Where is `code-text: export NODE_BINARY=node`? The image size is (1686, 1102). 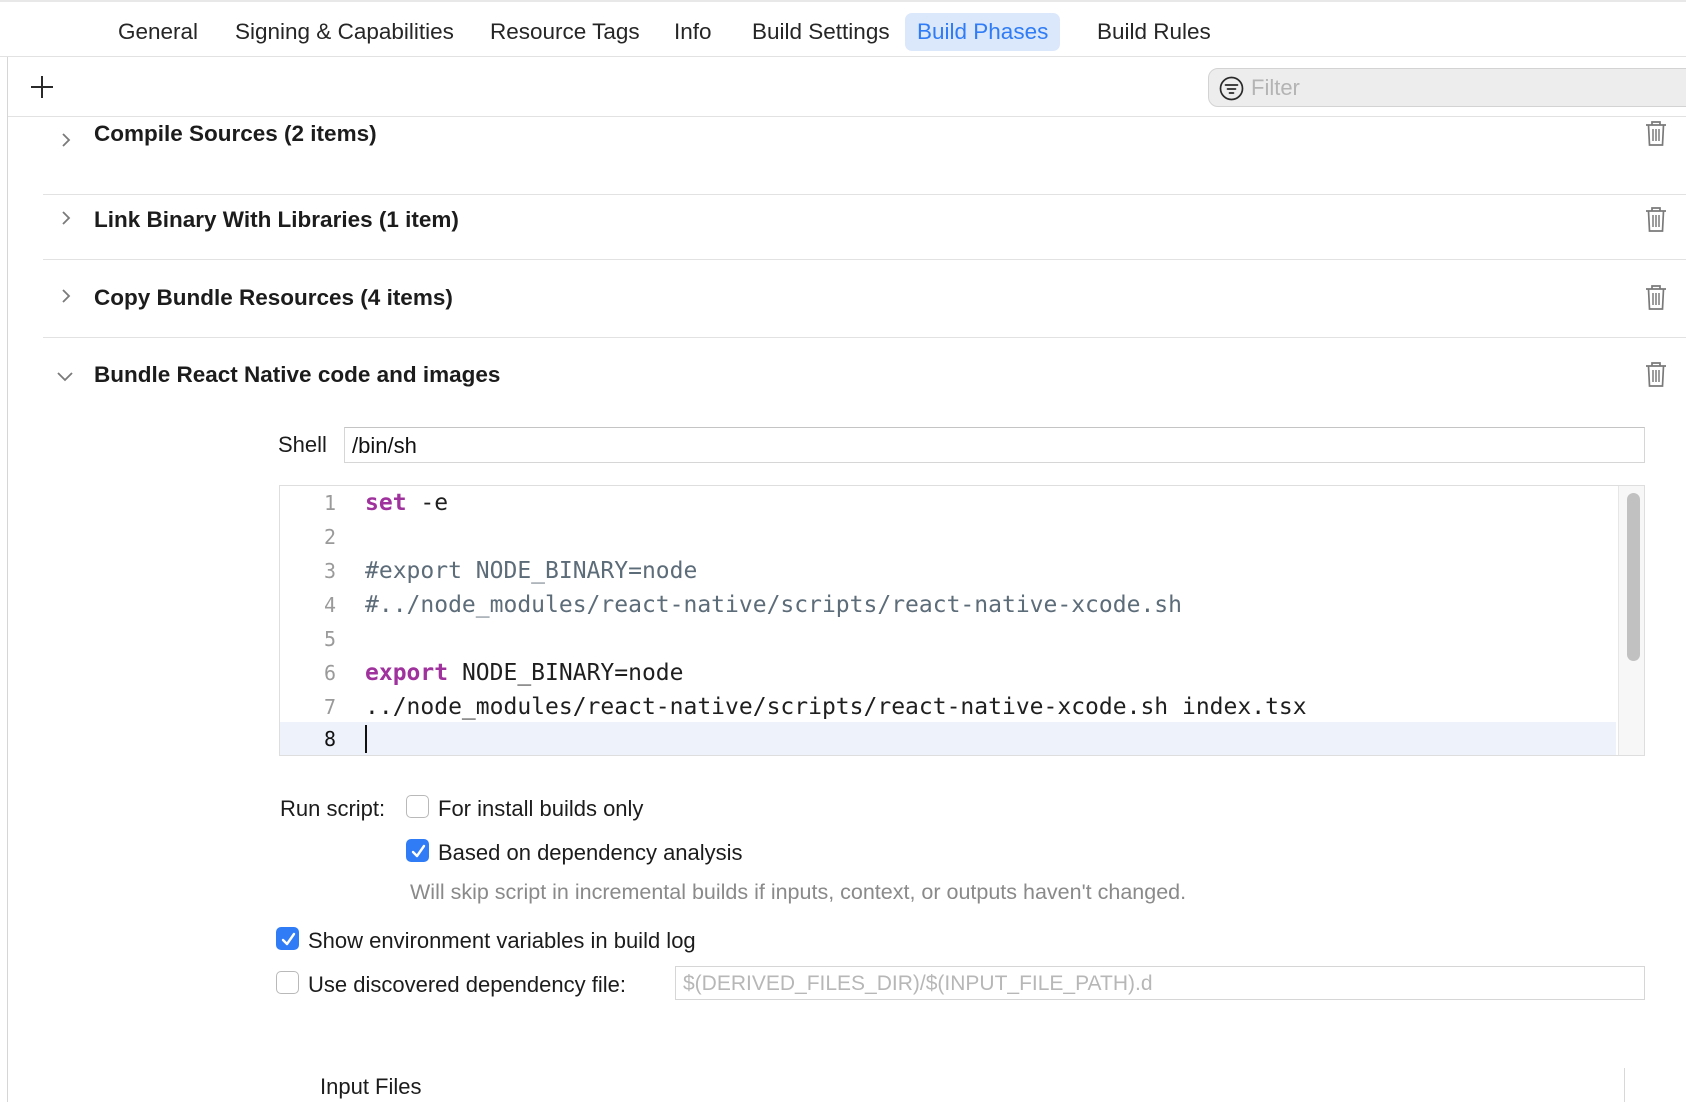 code-text: export NODE_BINARY=node is located at coordinates (524, 673).